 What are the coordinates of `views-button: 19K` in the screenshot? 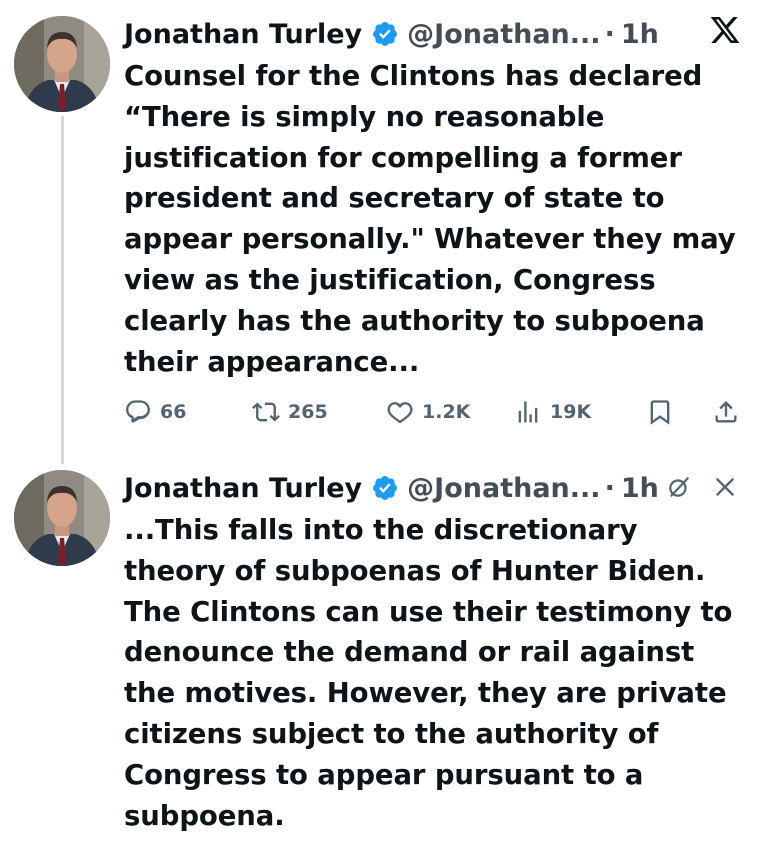 It's located at (552, 412).